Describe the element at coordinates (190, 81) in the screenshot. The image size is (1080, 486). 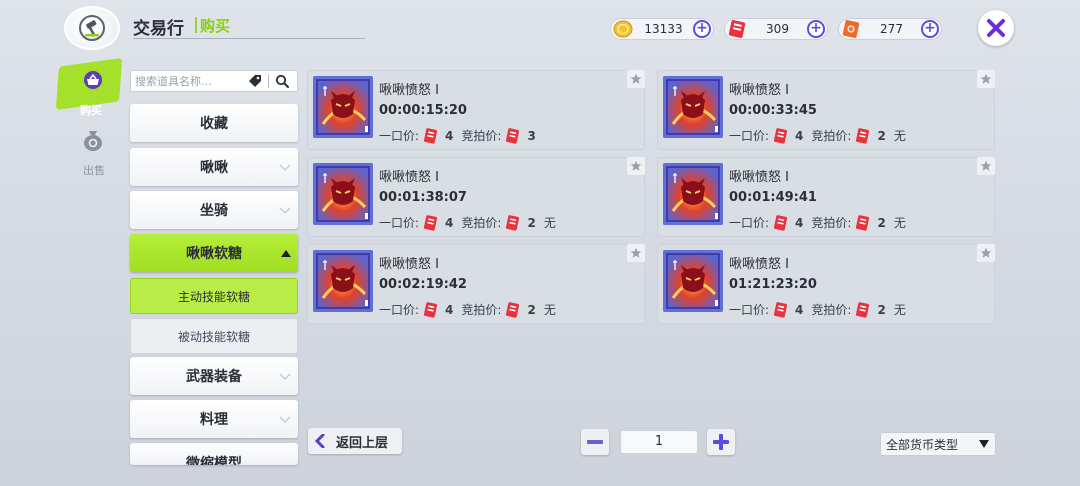
I see `search-input` at that location.